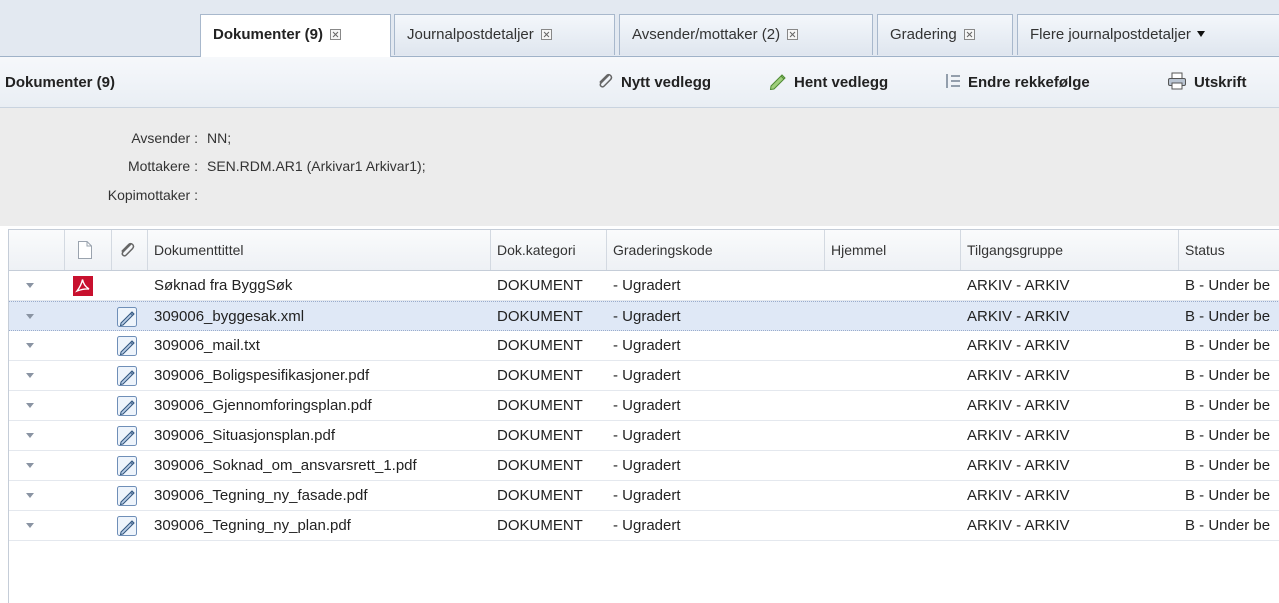 Image resolution: width=1279 pixels, height=603 pixels. I want to click on endre-rekkefolge-label: Endre rekkefølge, so click(1029, 82).